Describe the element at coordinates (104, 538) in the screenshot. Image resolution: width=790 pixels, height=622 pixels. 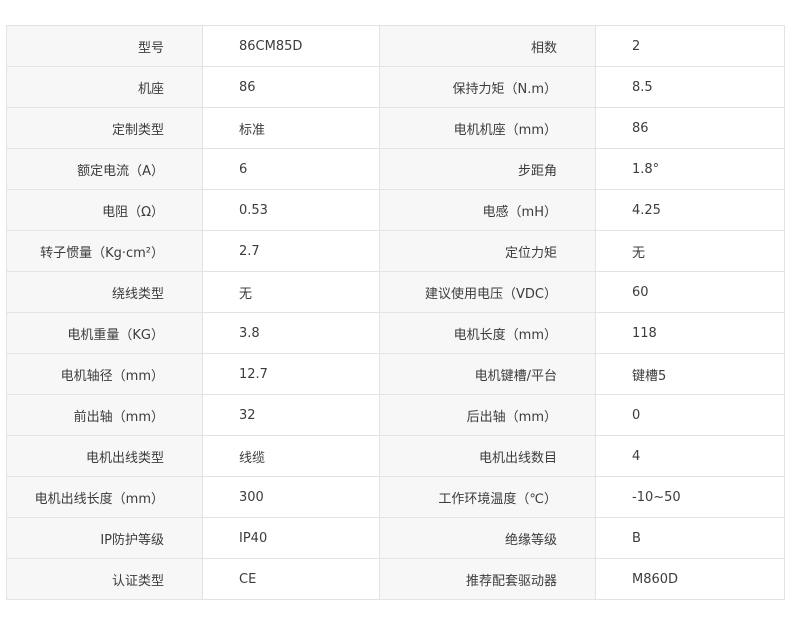
I see `left-label-cell: IP防护等级` at that location.